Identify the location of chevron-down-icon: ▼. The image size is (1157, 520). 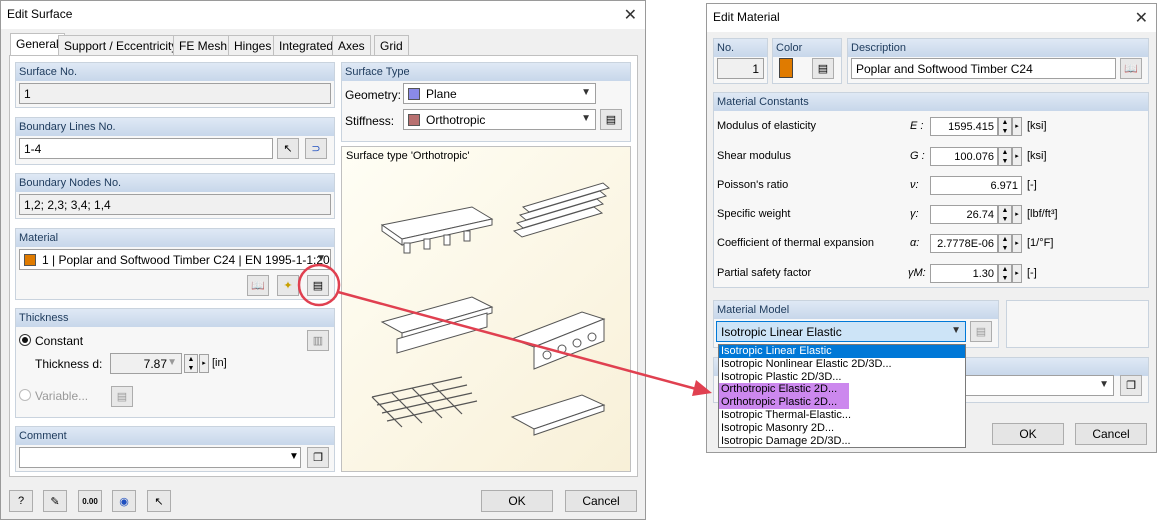
(956, 330).